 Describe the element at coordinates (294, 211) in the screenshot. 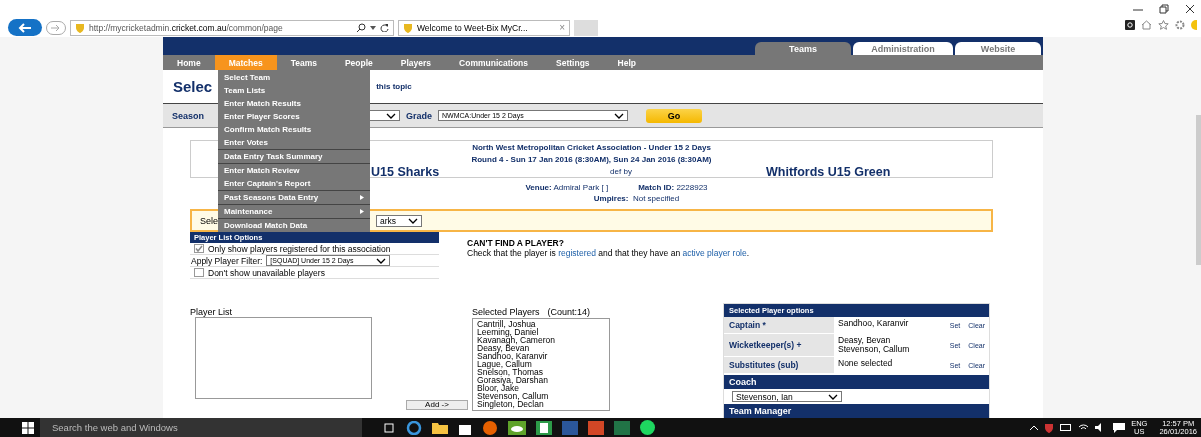

I see `menu-item: Maintenance` at that location.